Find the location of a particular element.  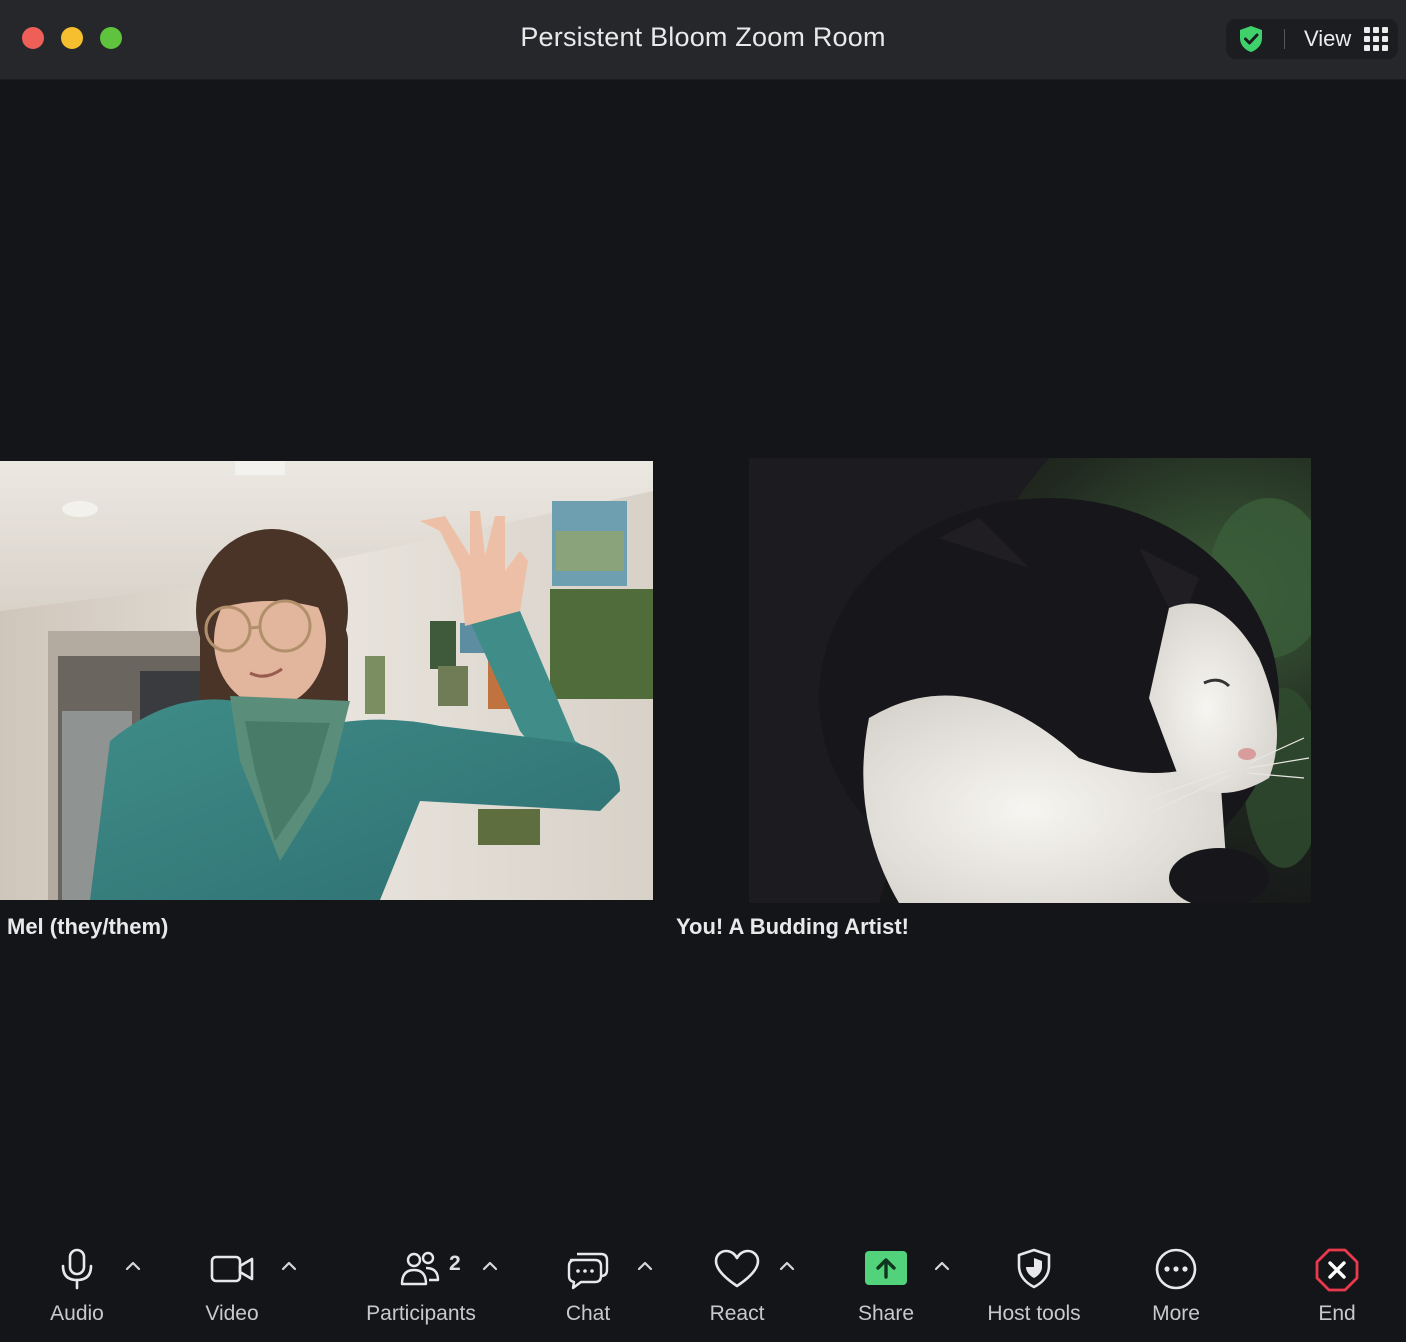

audio-label: Audio is located at coordinates (77, 1313).